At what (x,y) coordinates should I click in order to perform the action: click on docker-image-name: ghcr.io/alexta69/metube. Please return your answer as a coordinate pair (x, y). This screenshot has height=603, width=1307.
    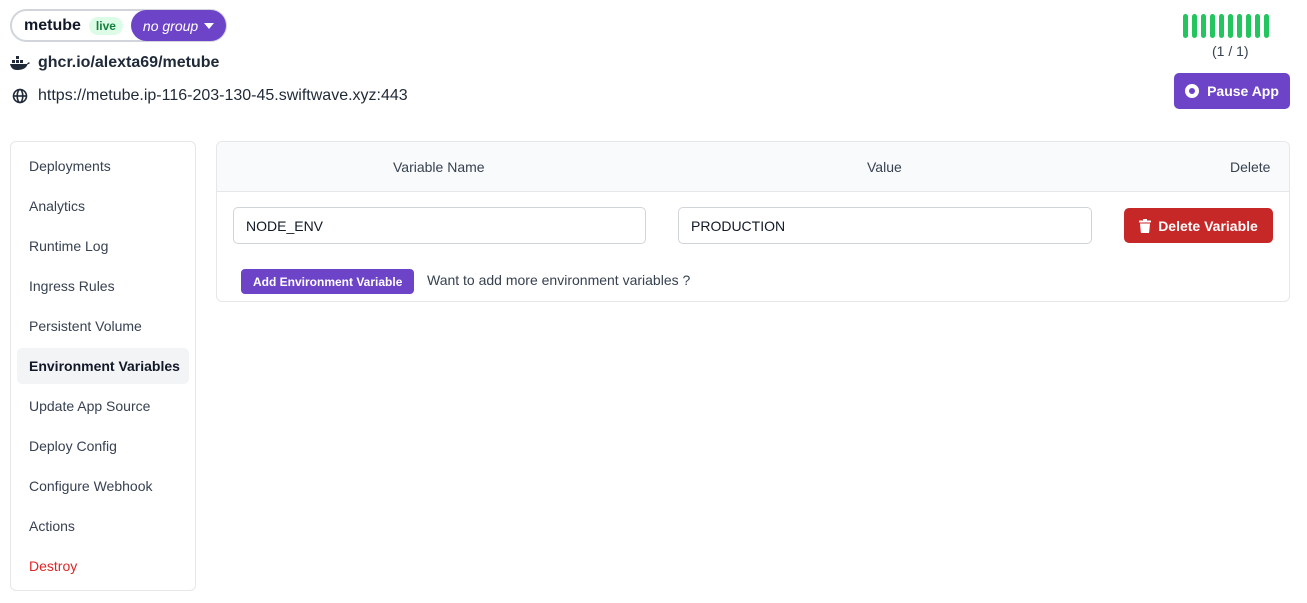
    Looking at the image, I should click on (129, 62).